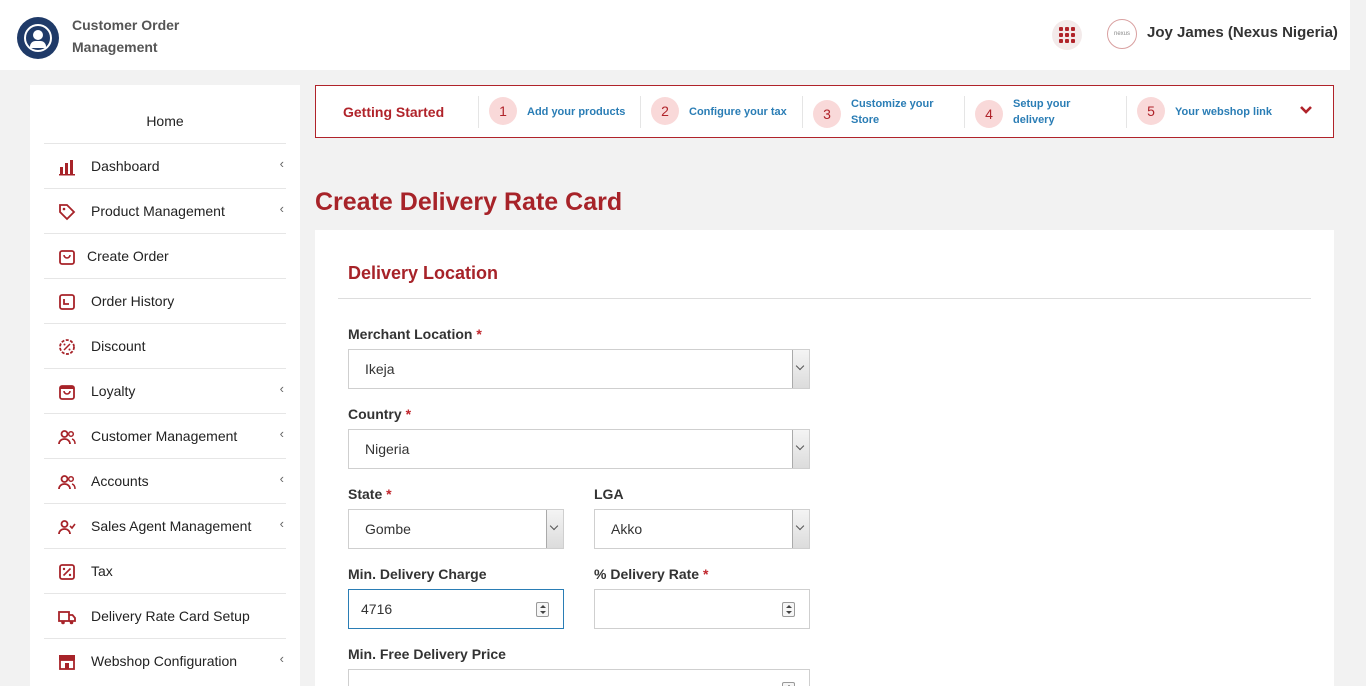 This screenshot has height=686, width=1366. Describe the element at coordinates (118, 346) in the screenshot. I see `sidebar-item-label: Discount` at that location.